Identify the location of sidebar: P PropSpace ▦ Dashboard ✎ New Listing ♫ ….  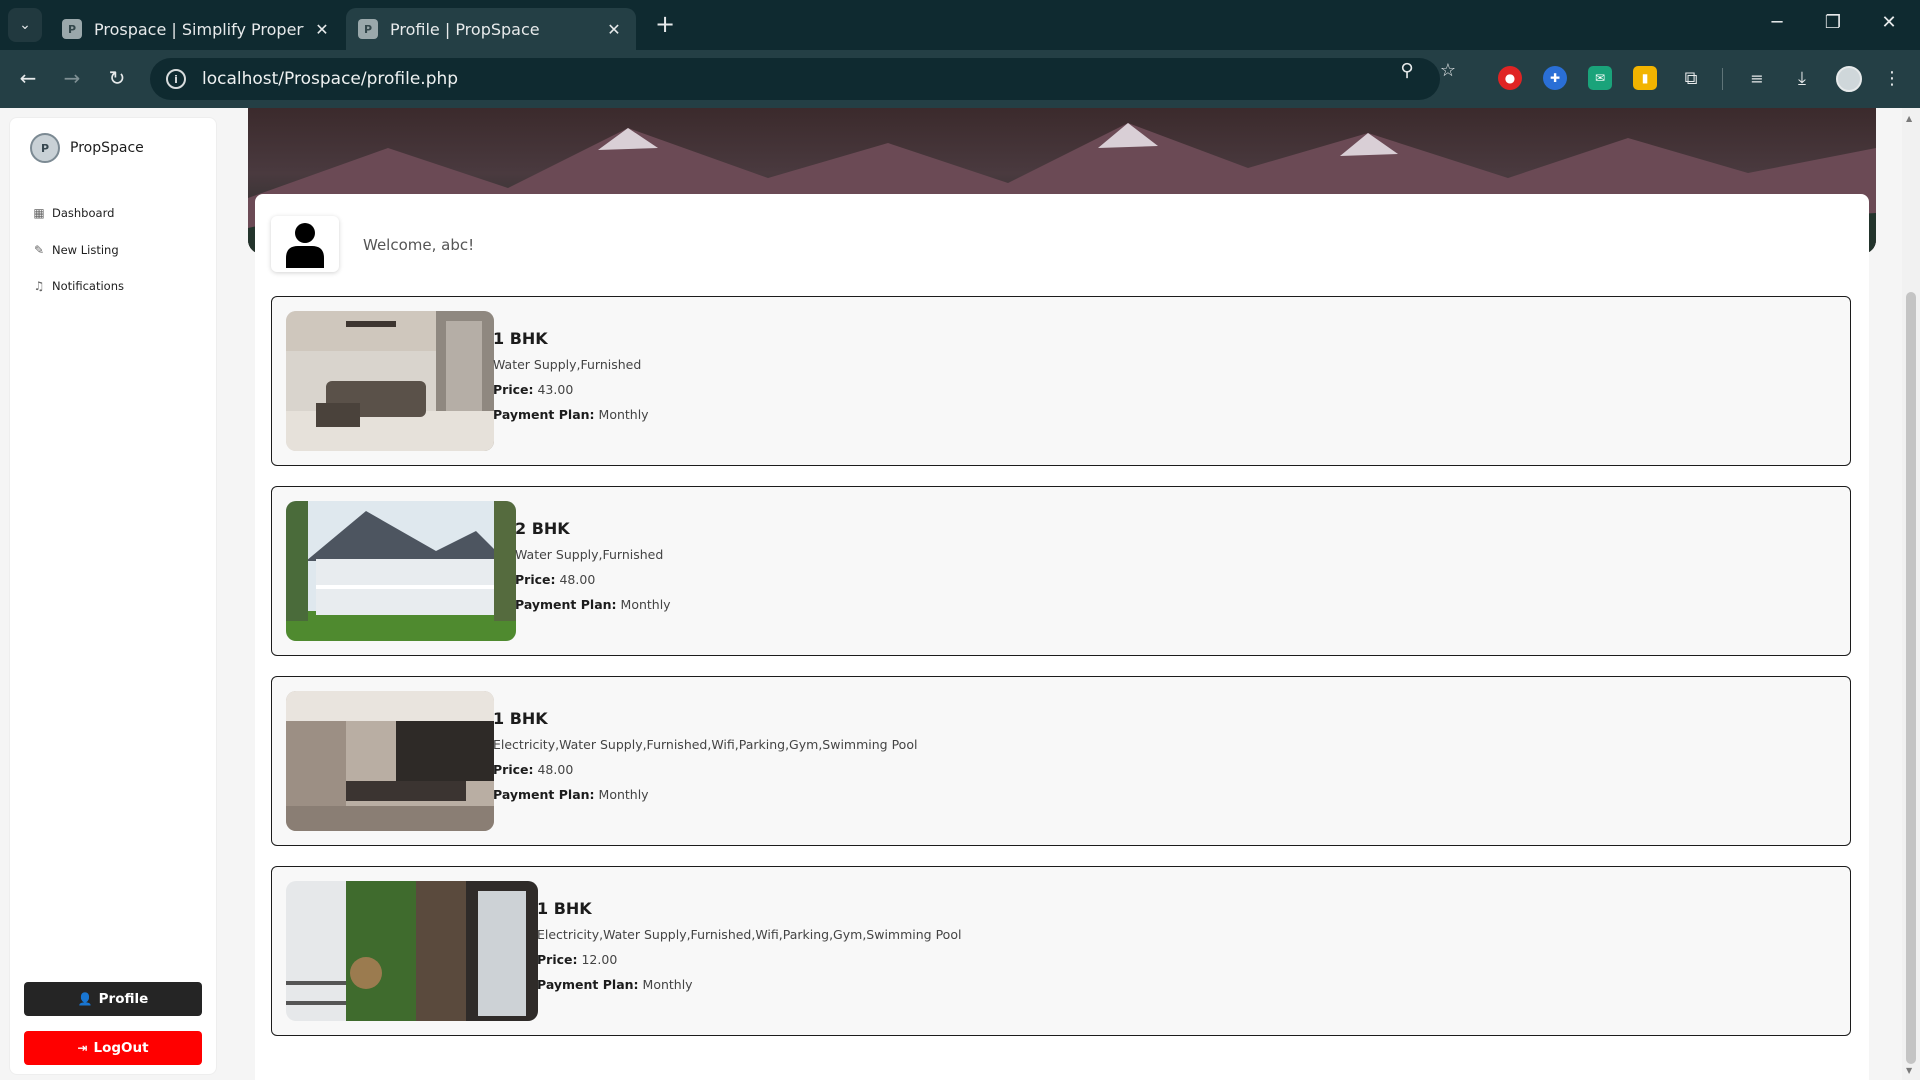
(113, 596).